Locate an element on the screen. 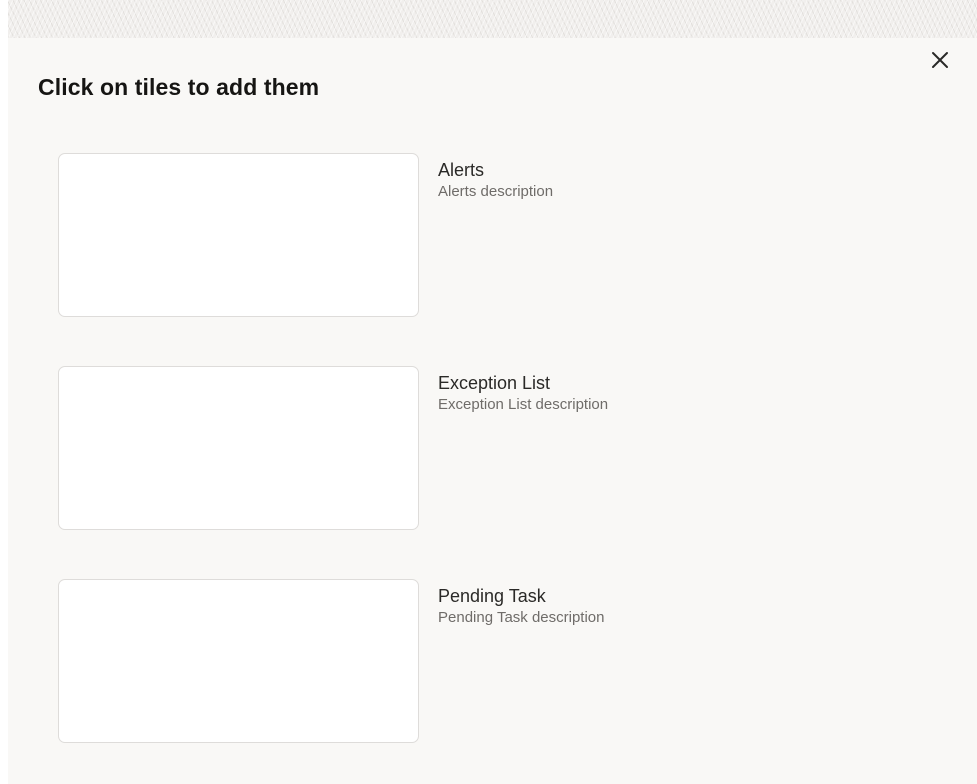  tile-description: Pending Task description is located at coordinates (521, 617).